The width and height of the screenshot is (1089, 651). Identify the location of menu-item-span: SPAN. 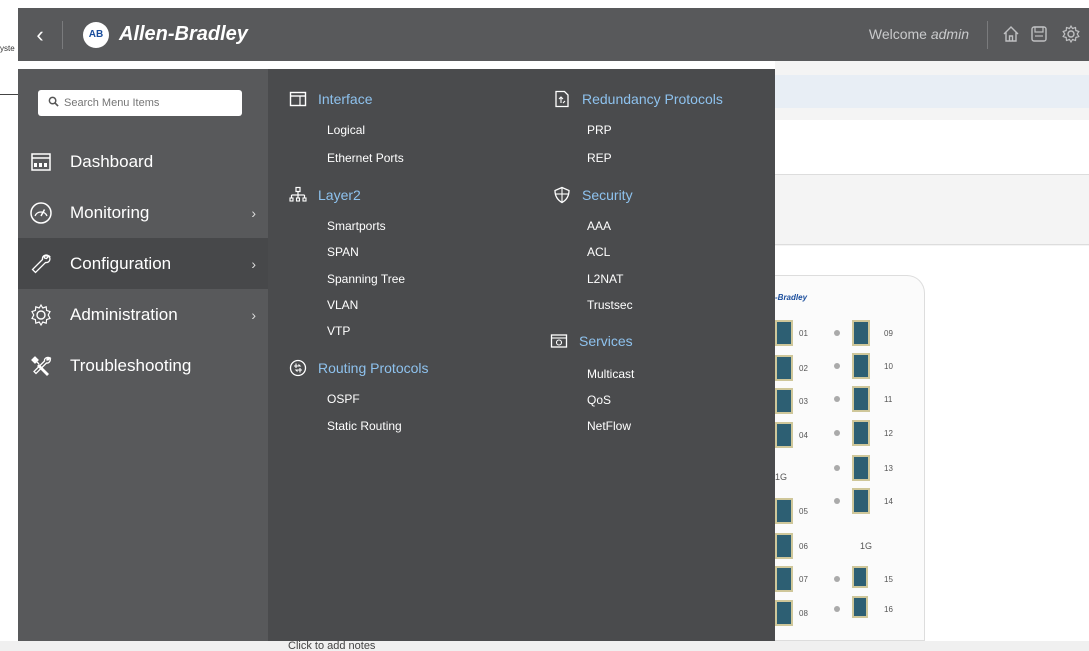
(343, 252).